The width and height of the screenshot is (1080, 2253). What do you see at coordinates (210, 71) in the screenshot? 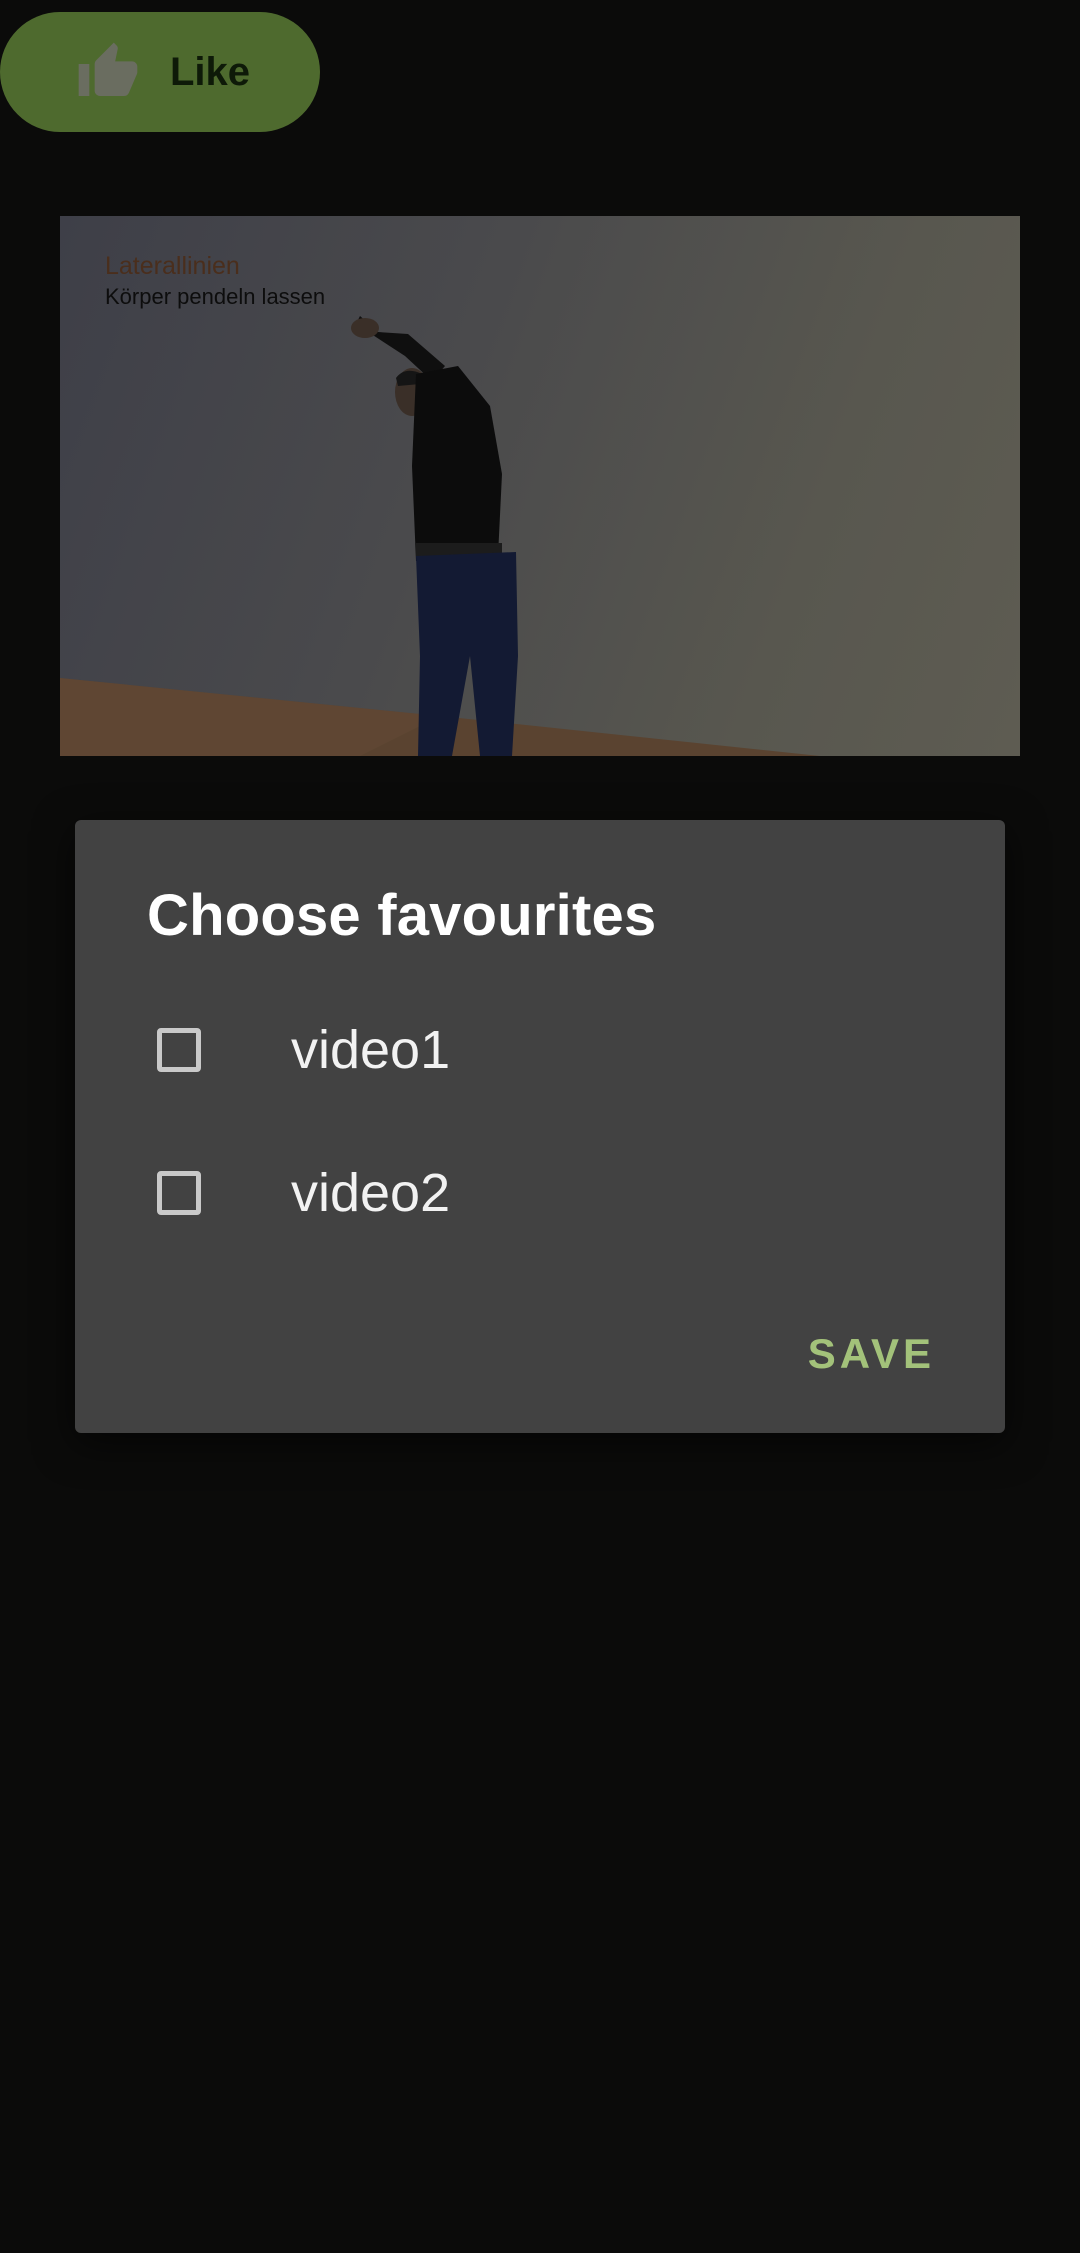
I see `like-label: Like` at bounding box center [210, 71].